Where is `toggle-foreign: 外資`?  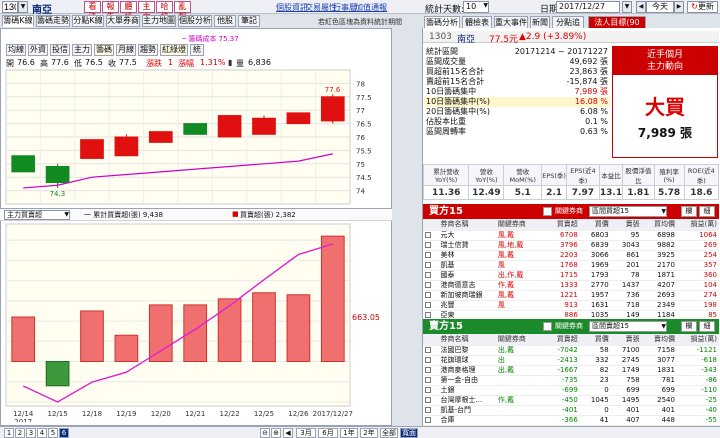 toggle-foreign: 外資 is located at coordinates (38, 50).